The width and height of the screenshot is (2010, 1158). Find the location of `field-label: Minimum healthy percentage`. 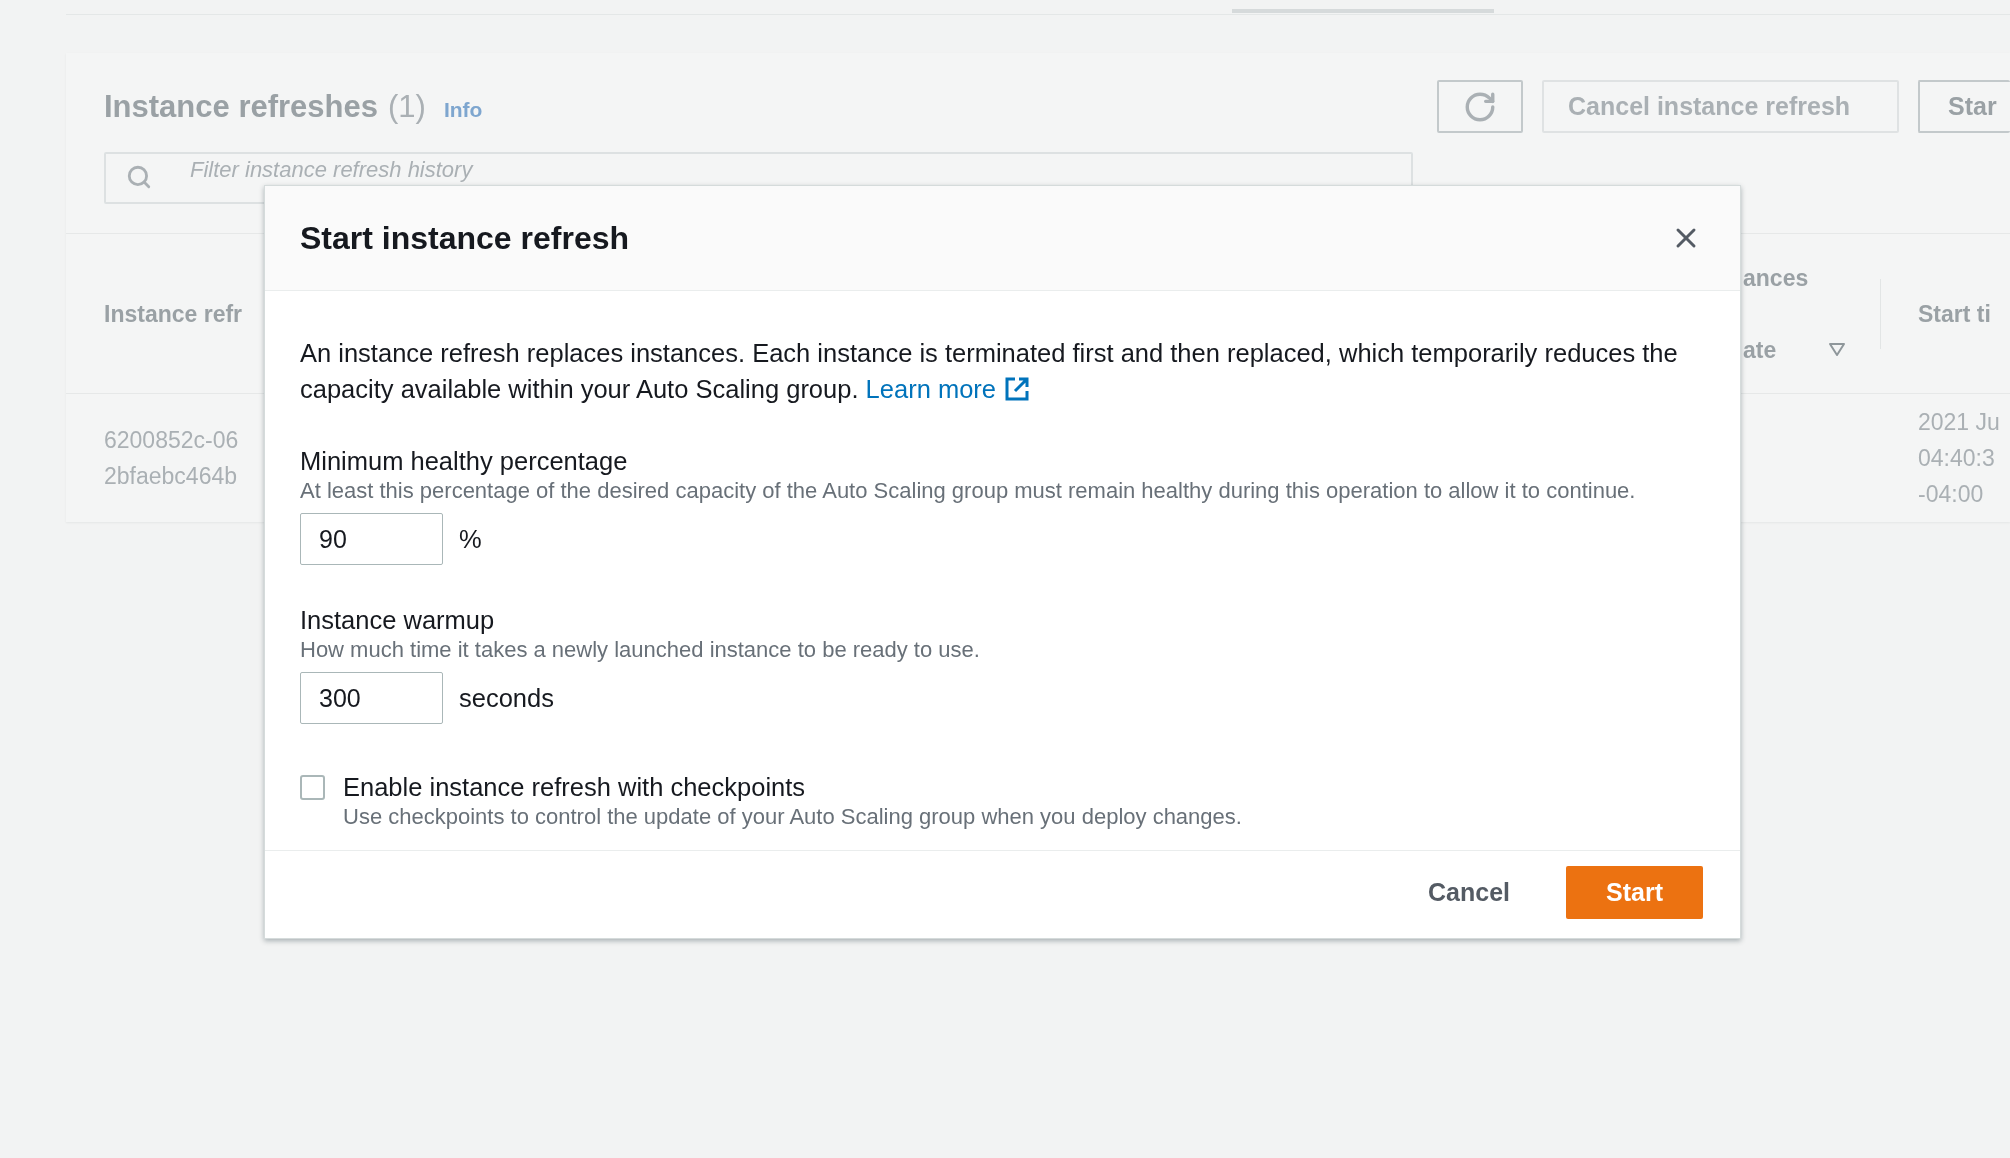

field-label: Minimum healthy percentage is located at coordinates (464, 461).